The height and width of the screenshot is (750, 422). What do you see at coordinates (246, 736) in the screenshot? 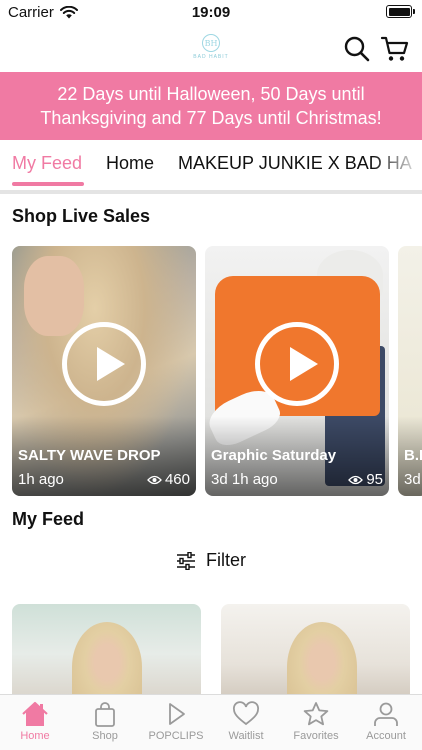
I see `nav-waitlist-label: Waitlist` at bounding box center [246, 736].